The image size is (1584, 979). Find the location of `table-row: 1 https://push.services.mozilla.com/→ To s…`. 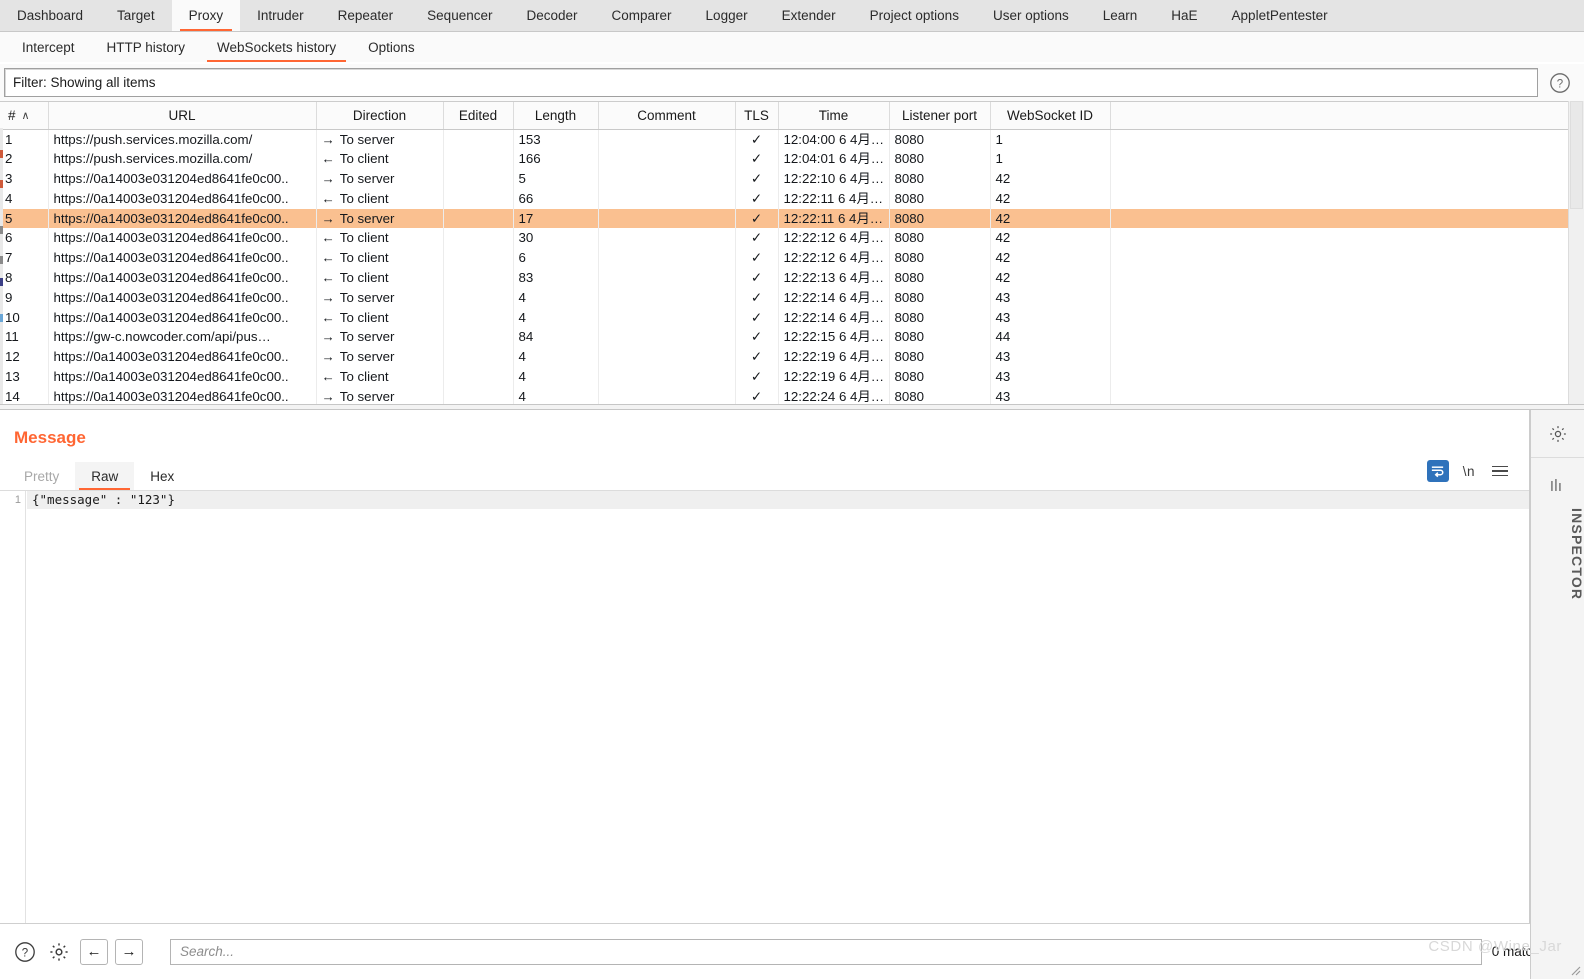

table-row: 1 https://push.services.mozilla.com/→ To s… is located at coordinates (792, 139).